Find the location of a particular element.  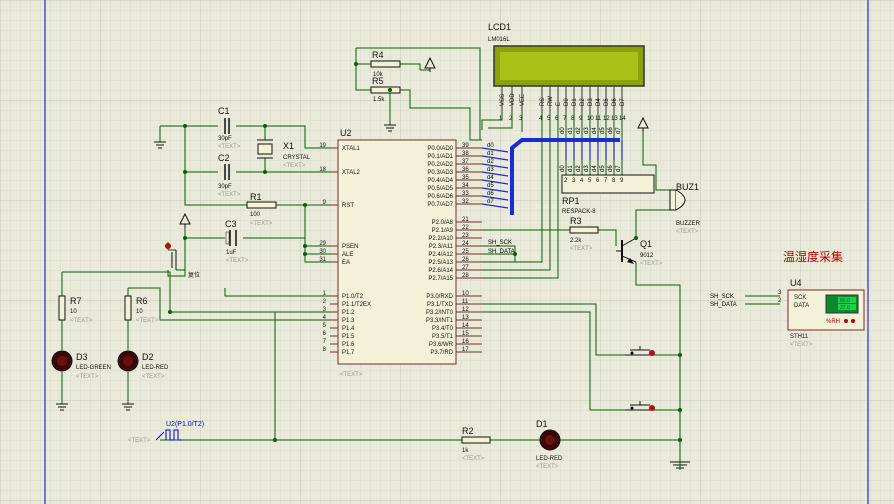

d2-ph: <TEXT> is located at coordinates (153, 377).